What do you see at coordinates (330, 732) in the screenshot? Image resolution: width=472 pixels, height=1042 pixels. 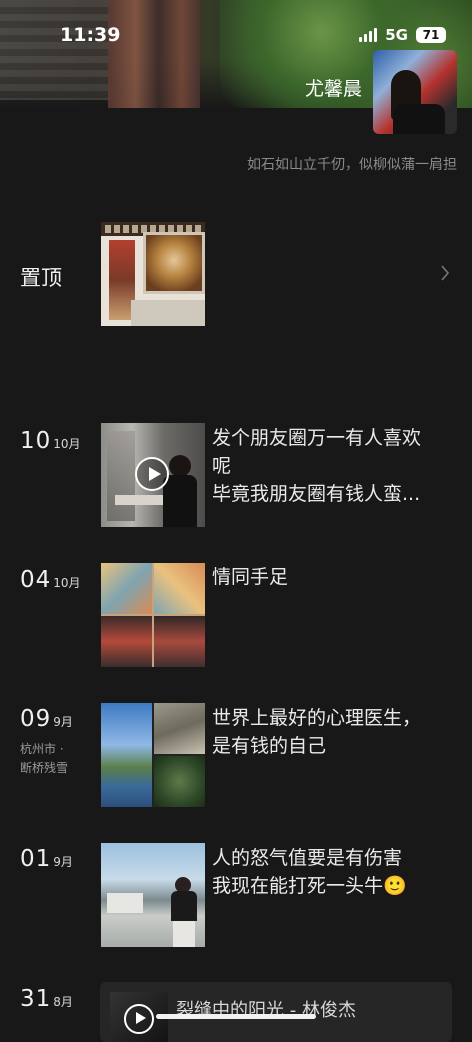 I see `post-text: 世界上最好的心理医生， 是有钱的自己` at bounding box center [330, 732].